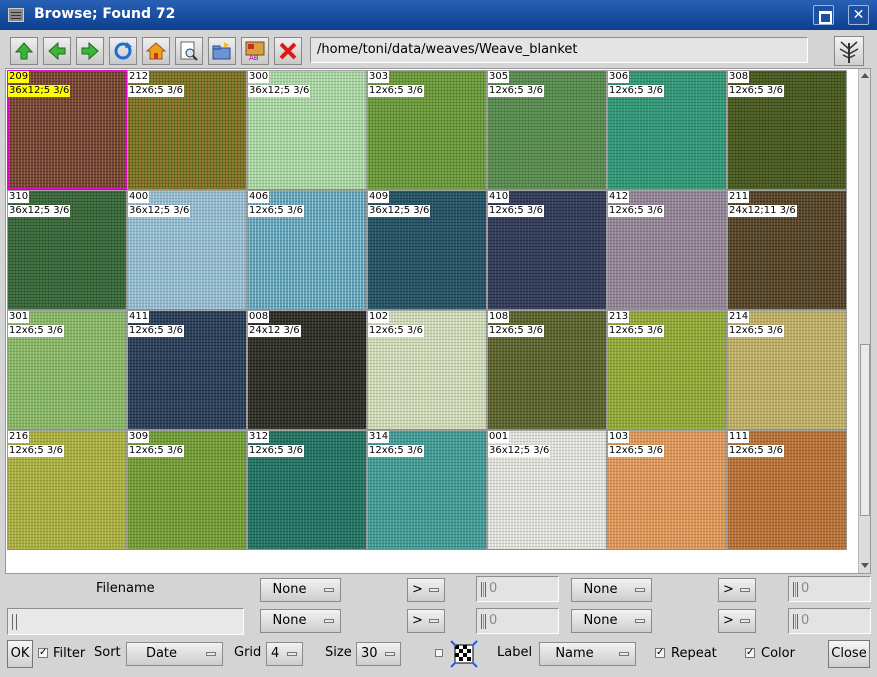 This screenshot has width=877, height=677. What do you see at coordinates (547, 370) in the screenshot?
I see `weave-thumbnail: 108 12x6;5 3/6` at bounding box center [547, 370].